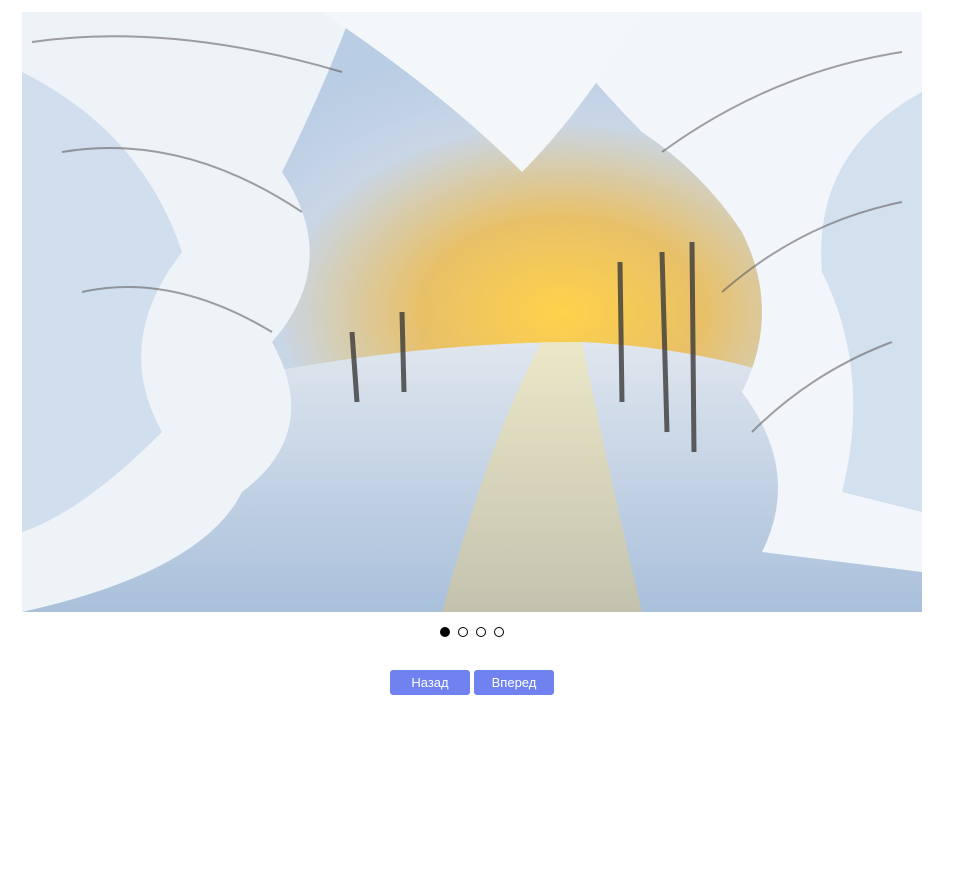 This screenshot has width=962, height=876. I want to click on next-button: Вперед, so click(514, 682).